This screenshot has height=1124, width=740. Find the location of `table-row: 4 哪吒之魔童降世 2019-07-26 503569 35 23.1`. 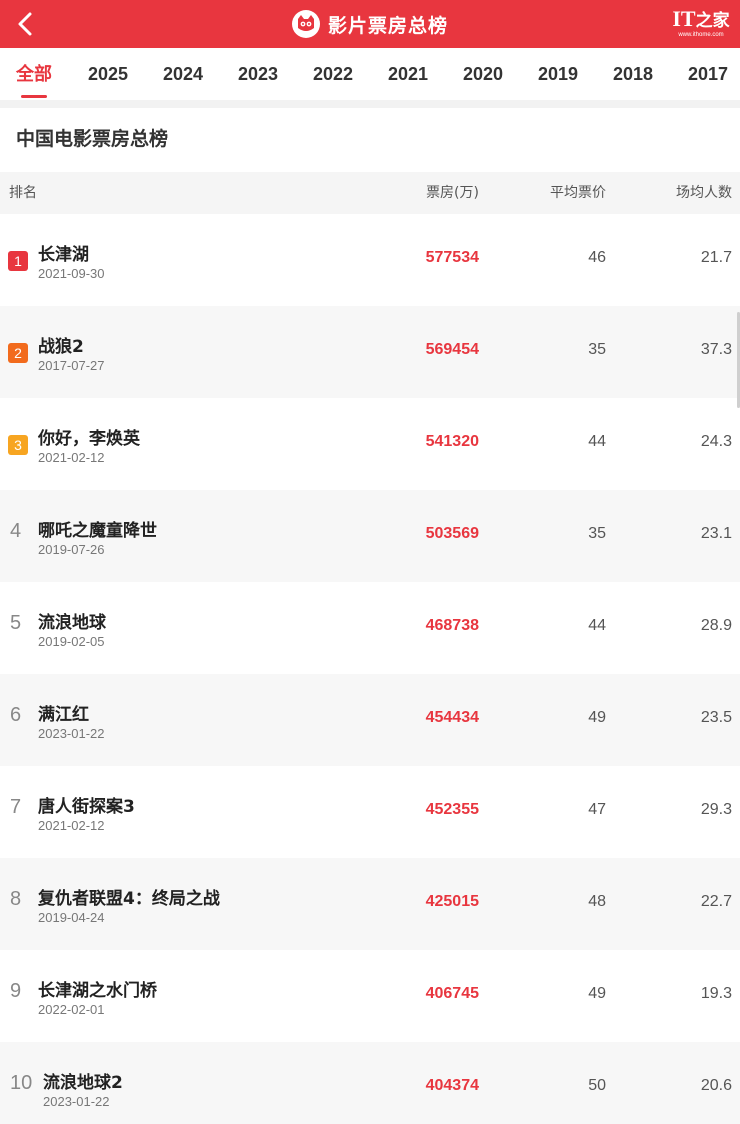

table-row: 4 哪吒之魔童降世 2019-07-26 503569 35 23.1 is located at coordinates (370, 536).